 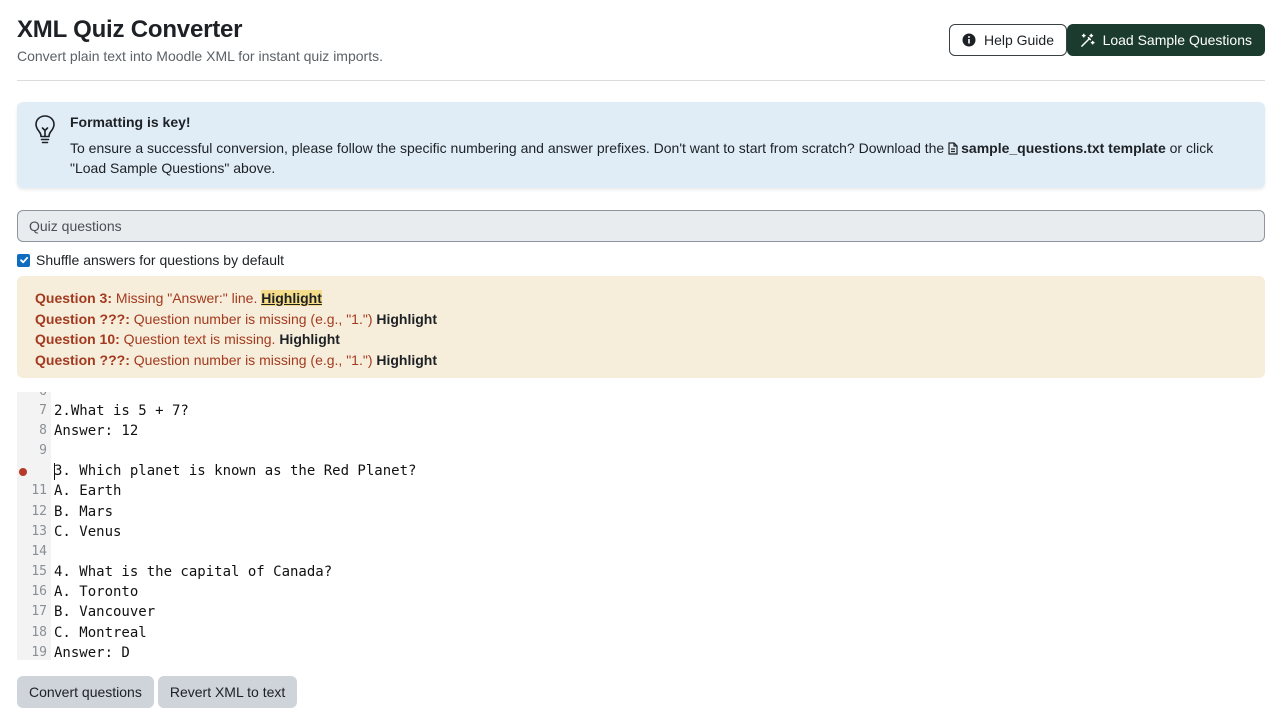 What do you see at coordinates (227, 692) in the screenshot?
I see `revert-xml-button: Revert XML to text` at bounding box center [227, 692].